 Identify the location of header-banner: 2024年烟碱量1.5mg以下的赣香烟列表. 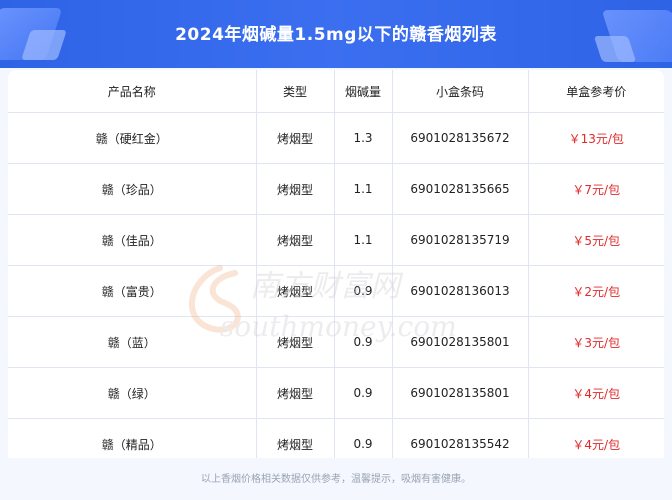
(336, 34).